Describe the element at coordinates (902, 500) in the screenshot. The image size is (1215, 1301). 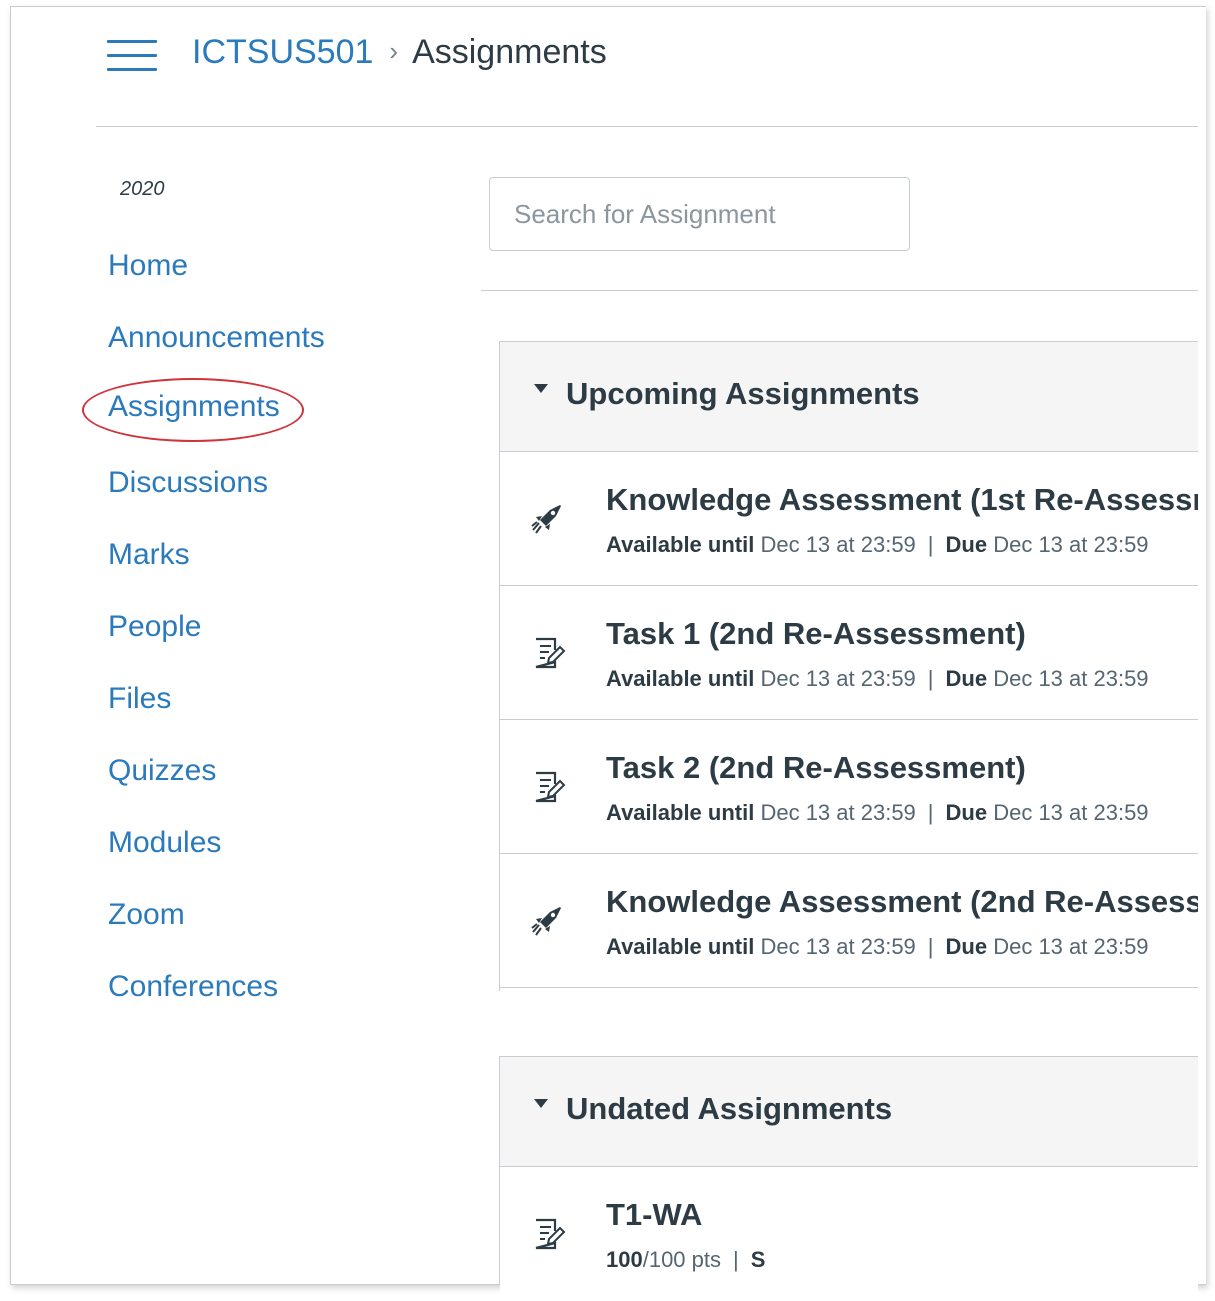
I see `assignment-title-link: Knowledge Assessment (1st Re-Assessment)` at that location.